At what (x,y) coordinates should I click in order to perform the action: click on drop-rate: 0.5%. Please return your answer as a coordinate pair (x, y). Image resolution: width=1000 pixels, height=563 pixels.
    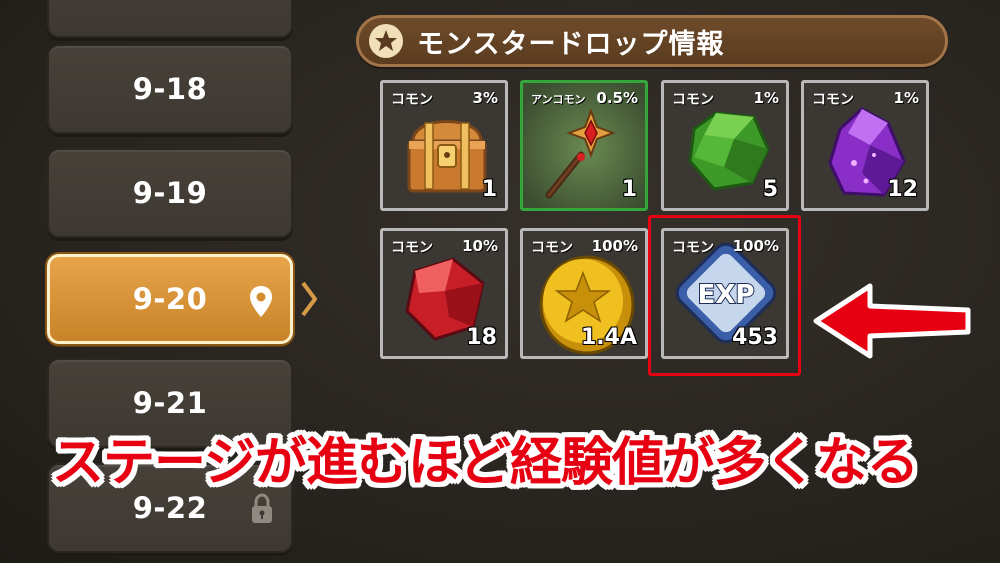
    Looking at the image, I should click on (617, 98).